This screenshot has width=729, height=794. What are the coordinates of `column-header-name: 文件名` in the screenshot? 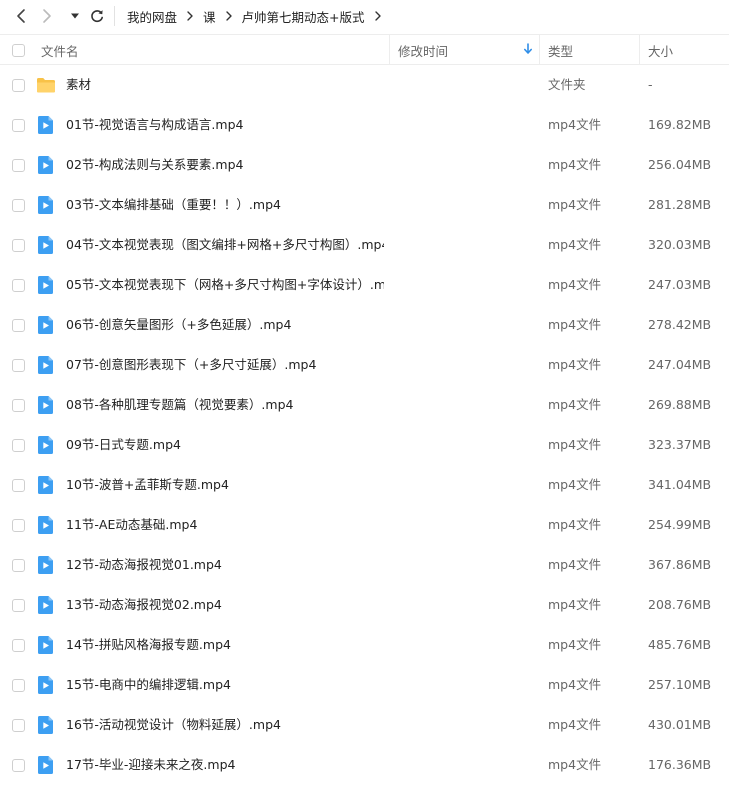 It's located at (215, 50).